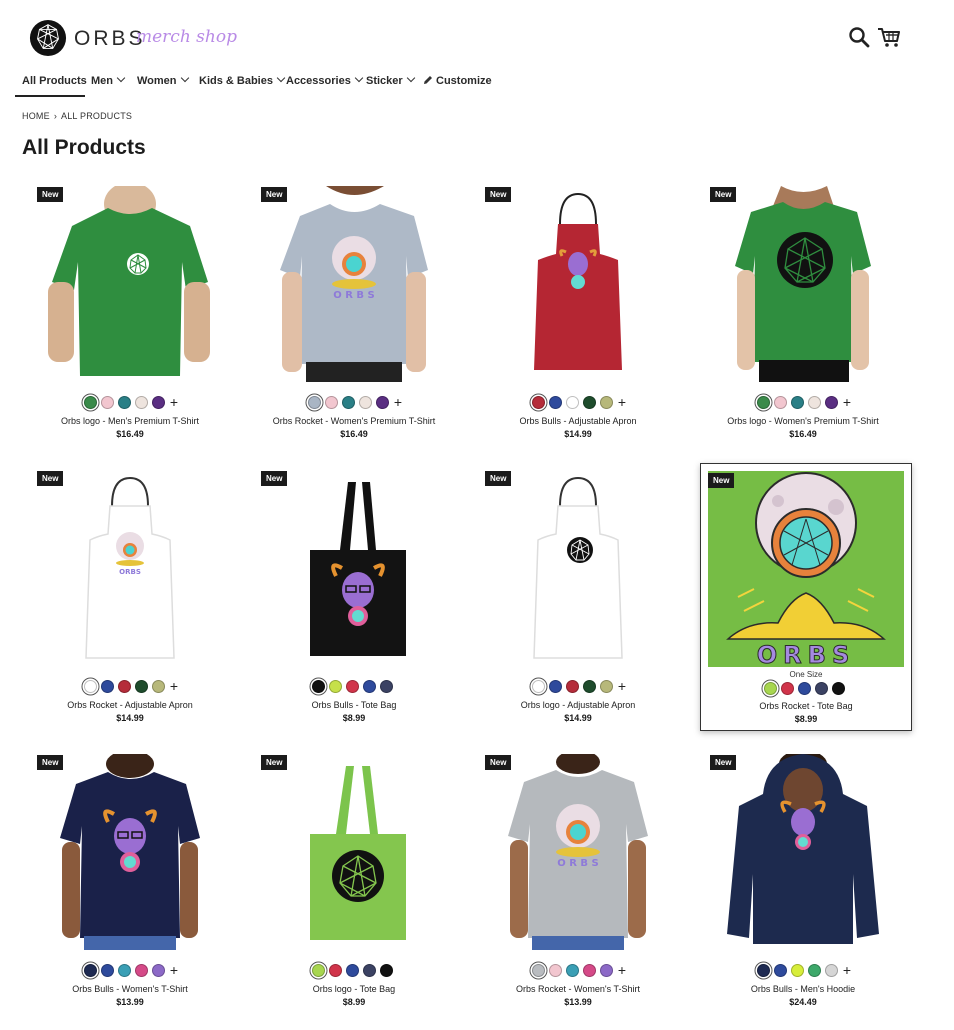 The width and height of the screenshot is (954, 1030). I want to click on nav-item-kids-babies: Kids & Babies, so click(242, 80).